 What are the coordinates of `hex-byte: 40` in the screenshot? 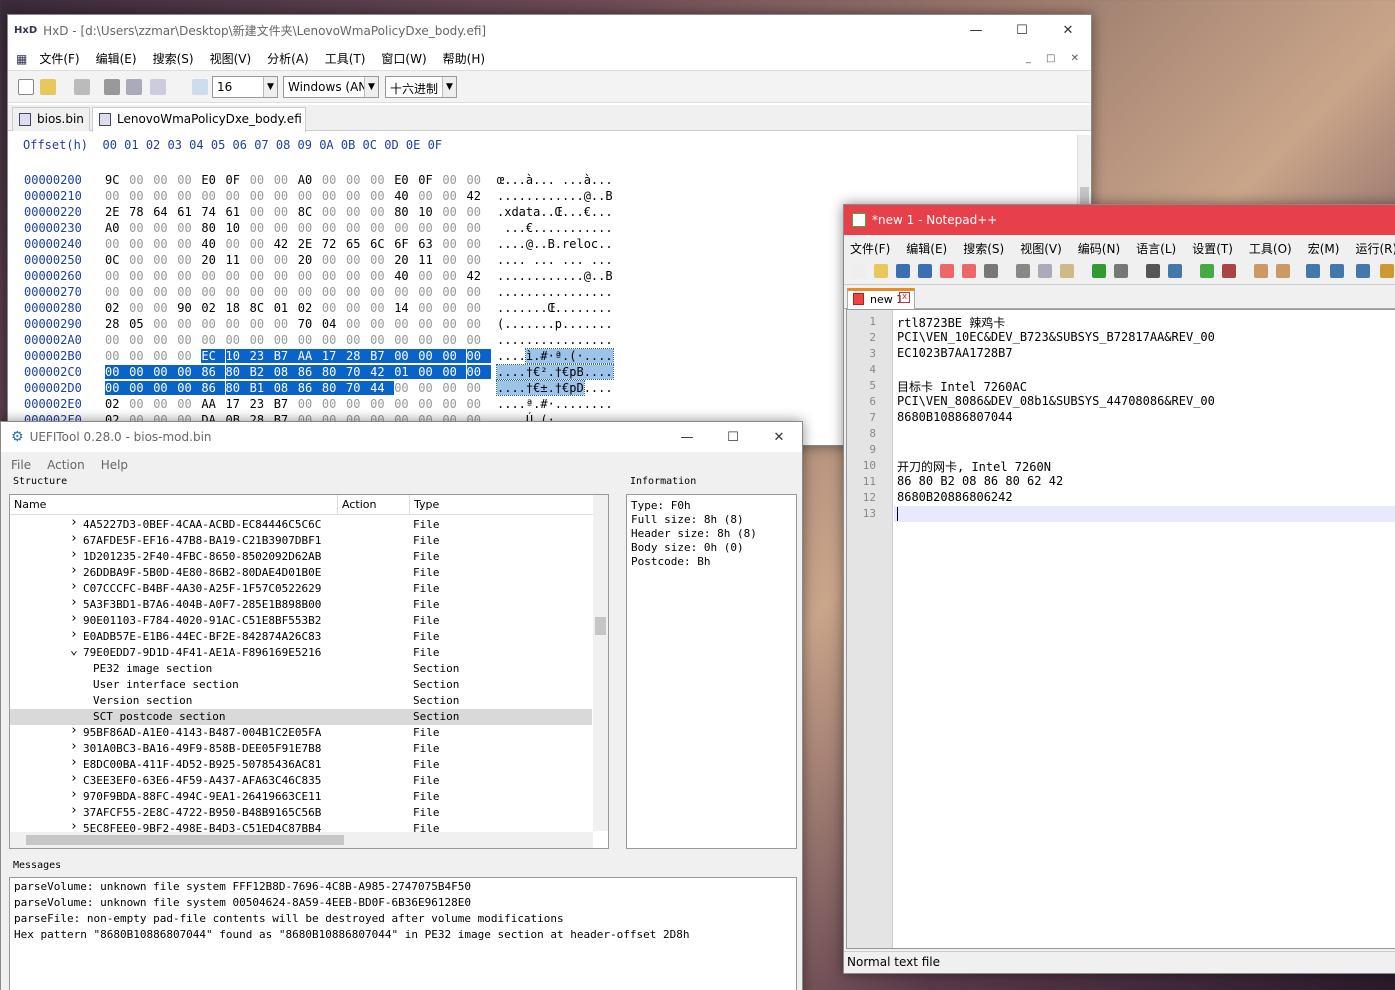 It's located at (214, 244).